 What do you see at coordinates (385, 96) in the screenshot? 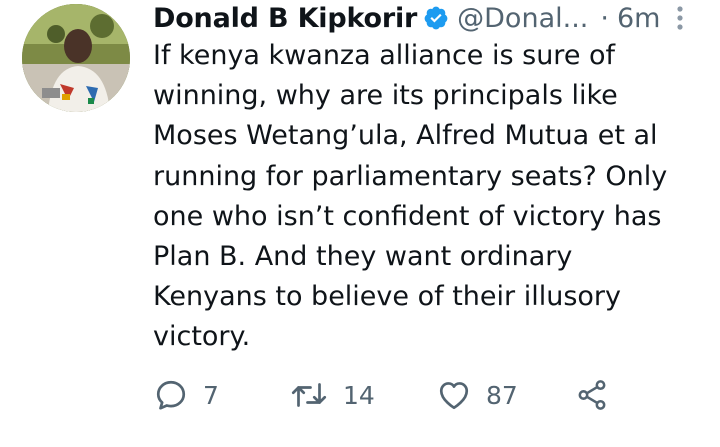
I see `tweet-text-line: winning, why are its principals like` at bounding box center [385, 96].